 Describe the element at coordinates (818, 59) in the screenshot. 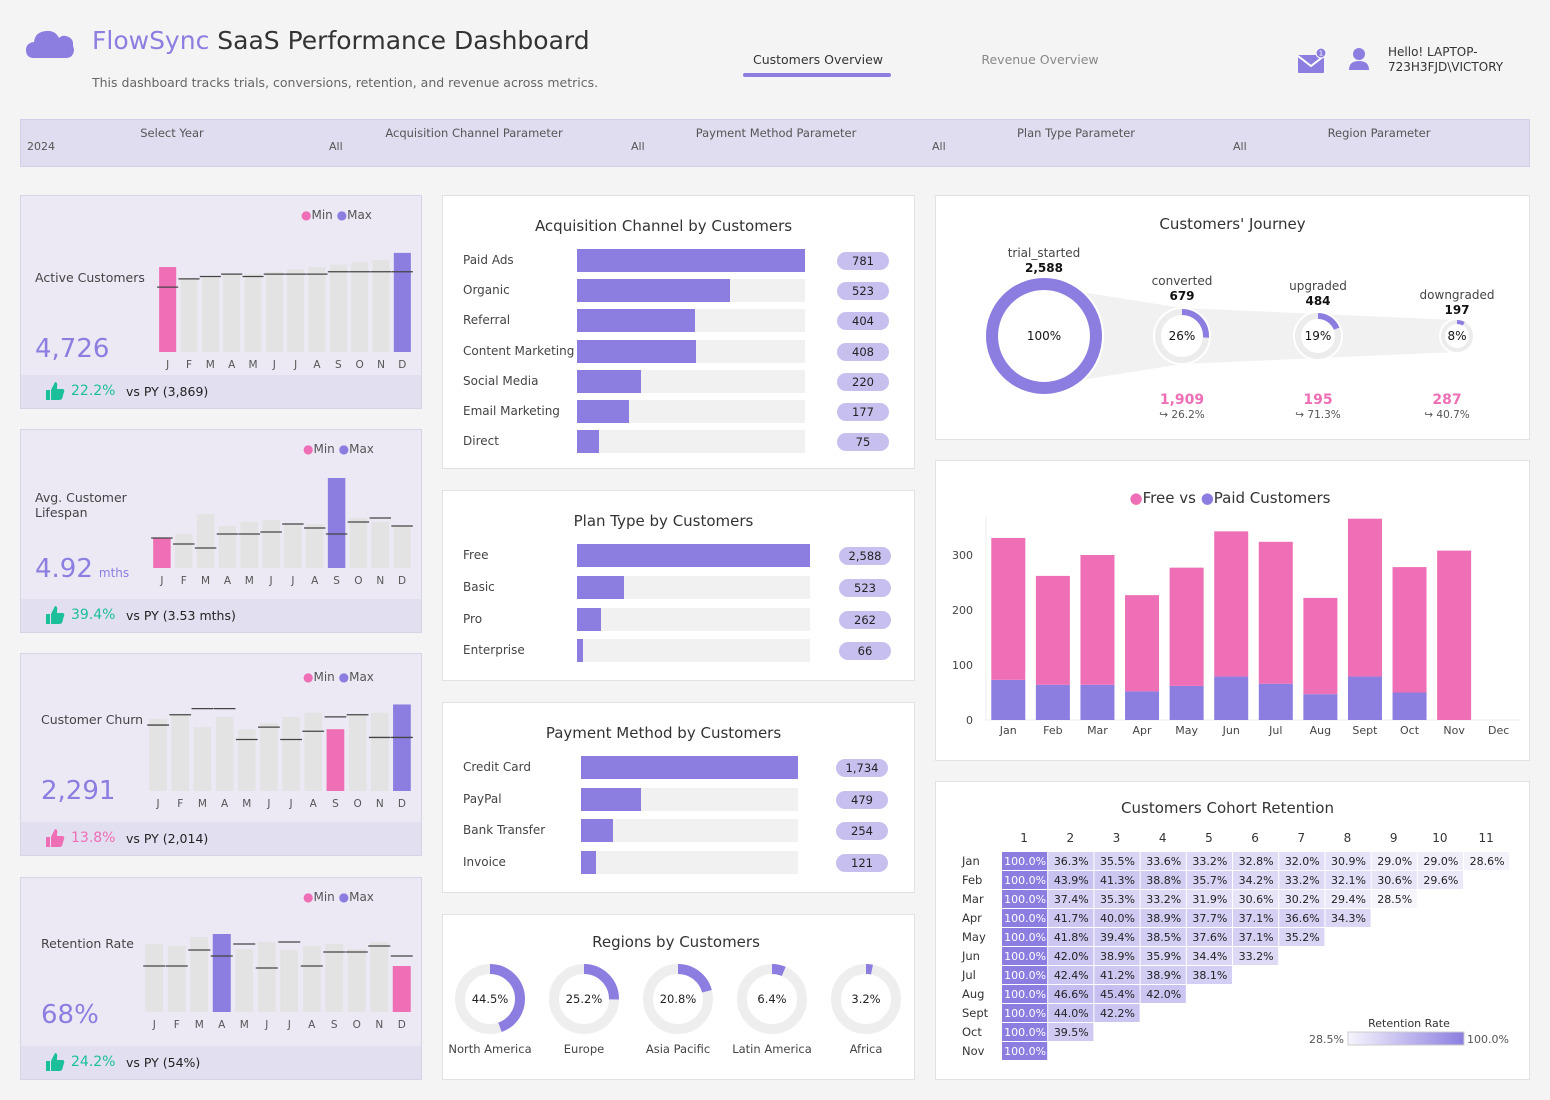

I see `tab-customers-overview: Customers Overview` at that location.